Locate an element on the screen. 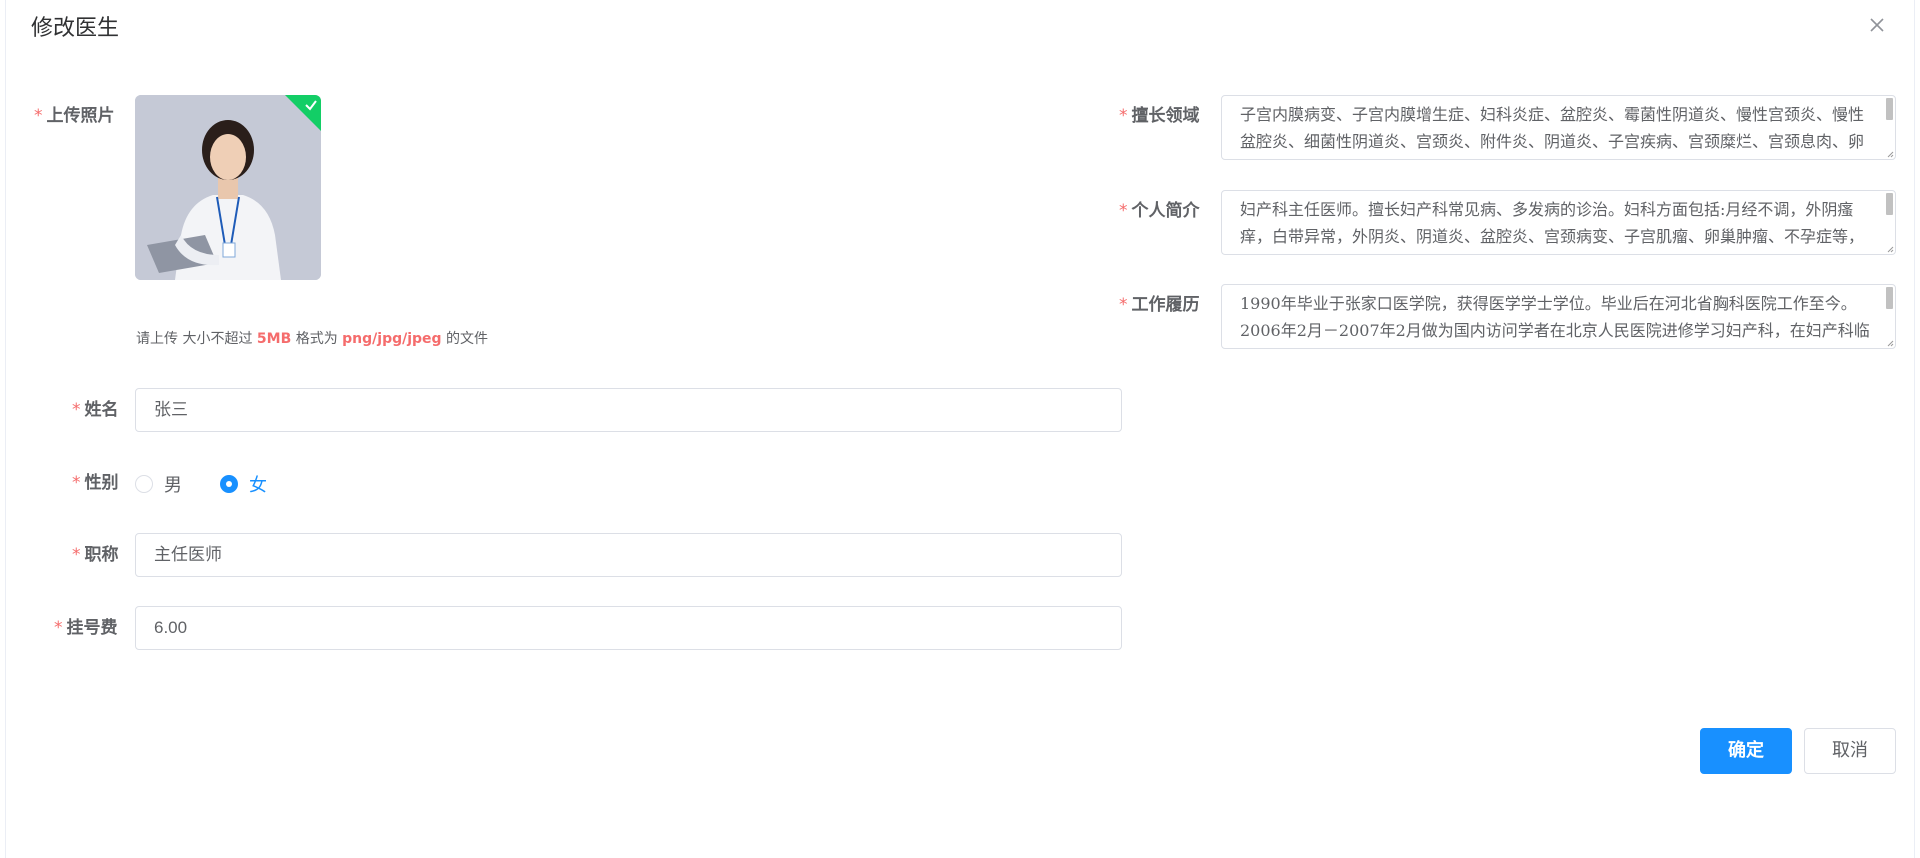 The image size is (1920, 858). dialog-title: 修改医生 is located at coordinates (75, 28).